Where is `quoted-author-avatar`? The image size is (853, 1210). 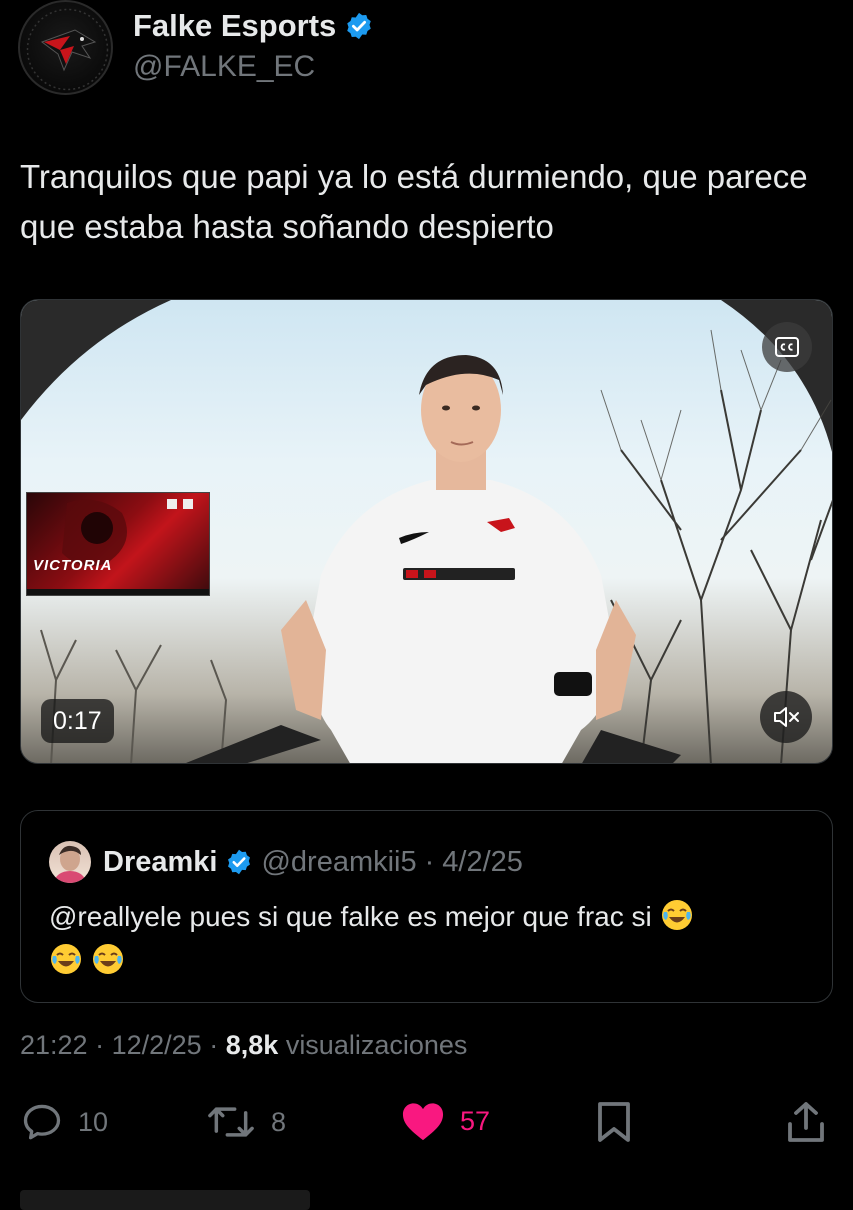
quoted-author-avatar is located at coordinates (70, 862).